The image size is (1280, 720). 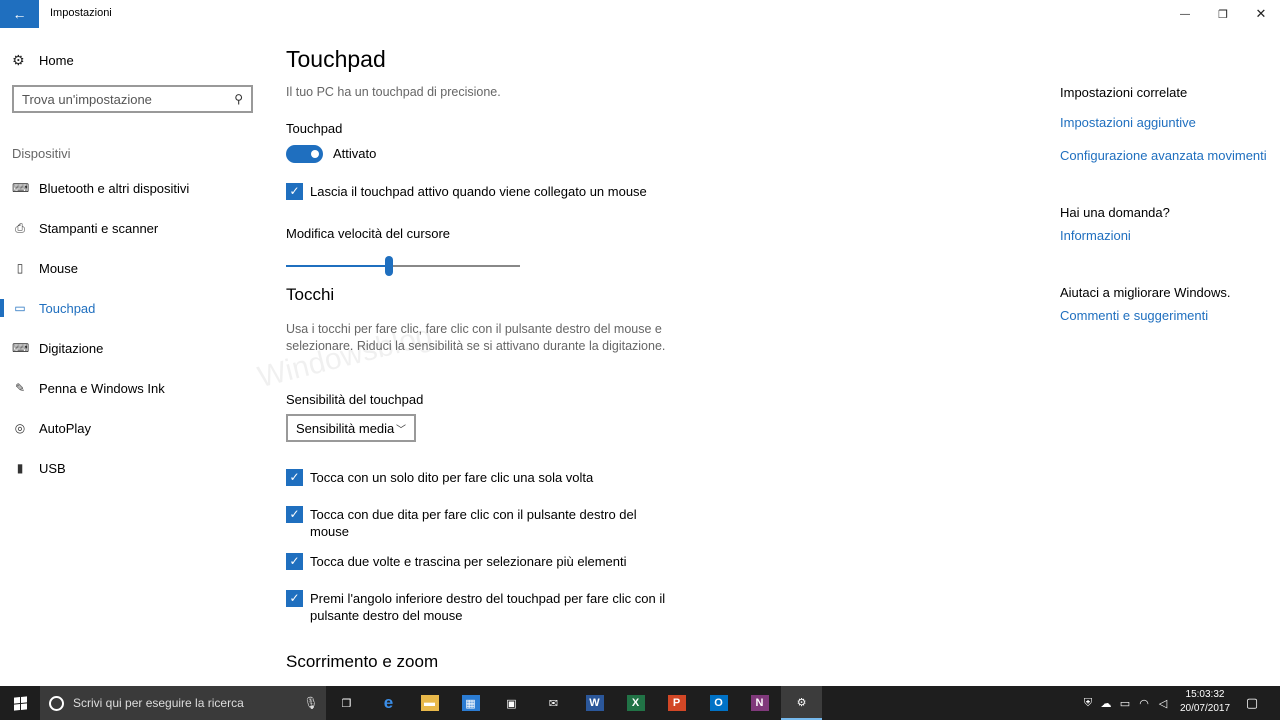 What do you see at coordinates (346, 703) in the screenshot?
I see `task-view-taskbar-button: ❐` at bounding box center [346, 703].